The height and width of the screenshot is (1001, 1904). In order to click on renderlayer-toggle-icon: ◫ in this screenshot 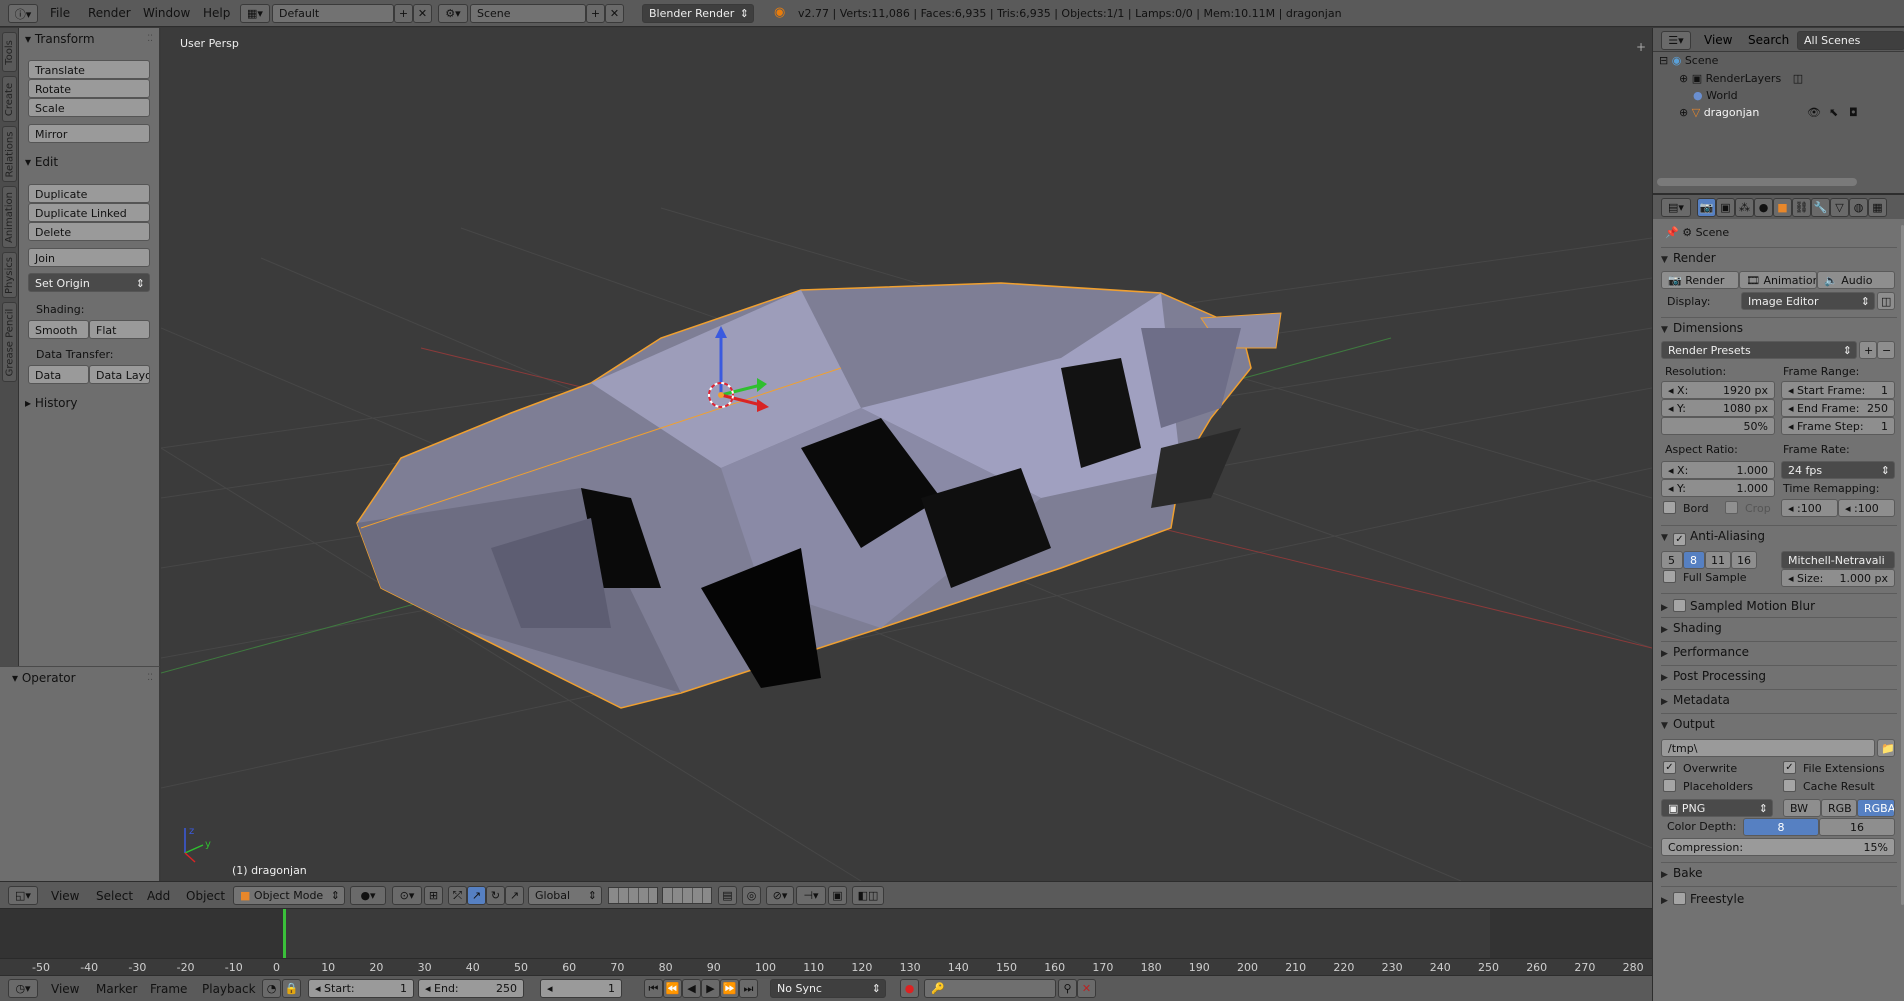, I will do `click(1798, 78)`.